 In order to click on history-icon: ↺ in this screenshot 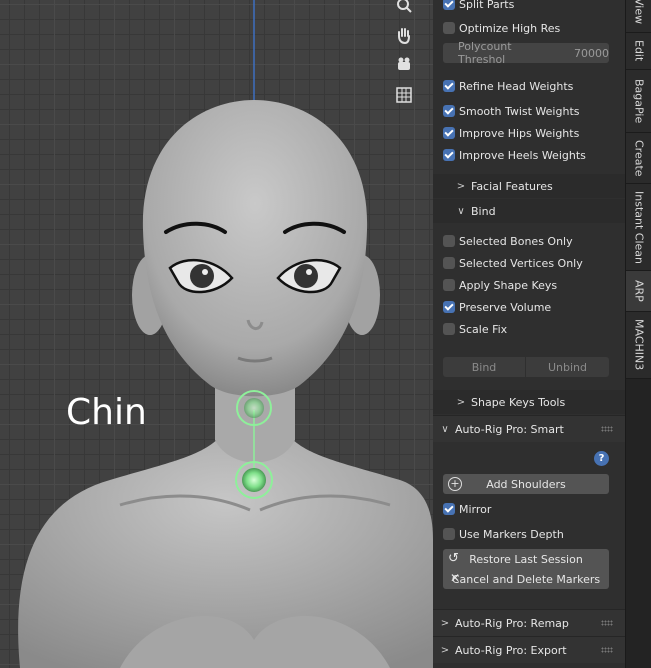, I will do `click(453, 558)`.